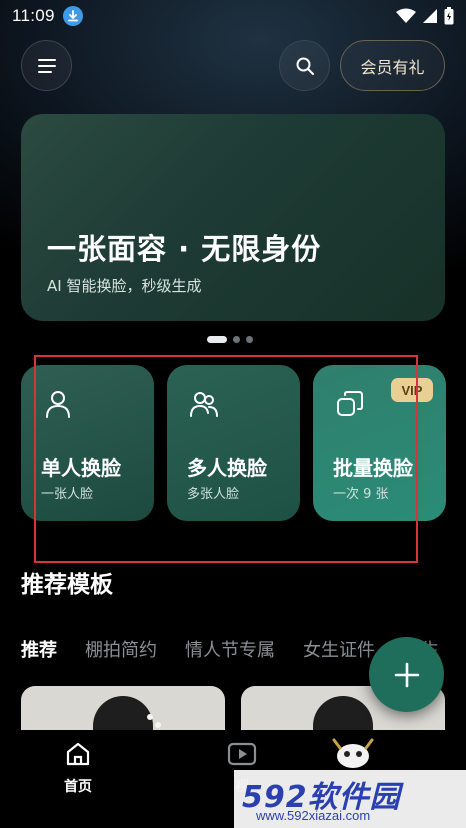 This screenshot has width=466, height=828. Describe the element at coordinates (233, 16) in the screenshot. I see `status-bar: 11:09` at that location.